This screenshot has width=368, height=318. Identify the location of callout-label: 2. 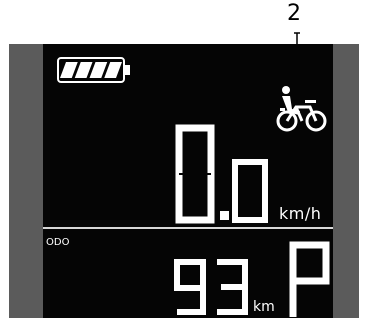
(294, 13).